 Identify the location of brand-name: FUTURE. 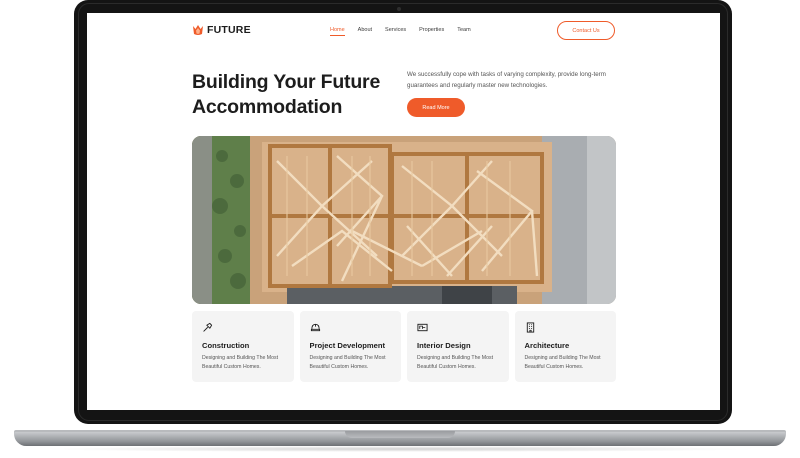
(229, 30).